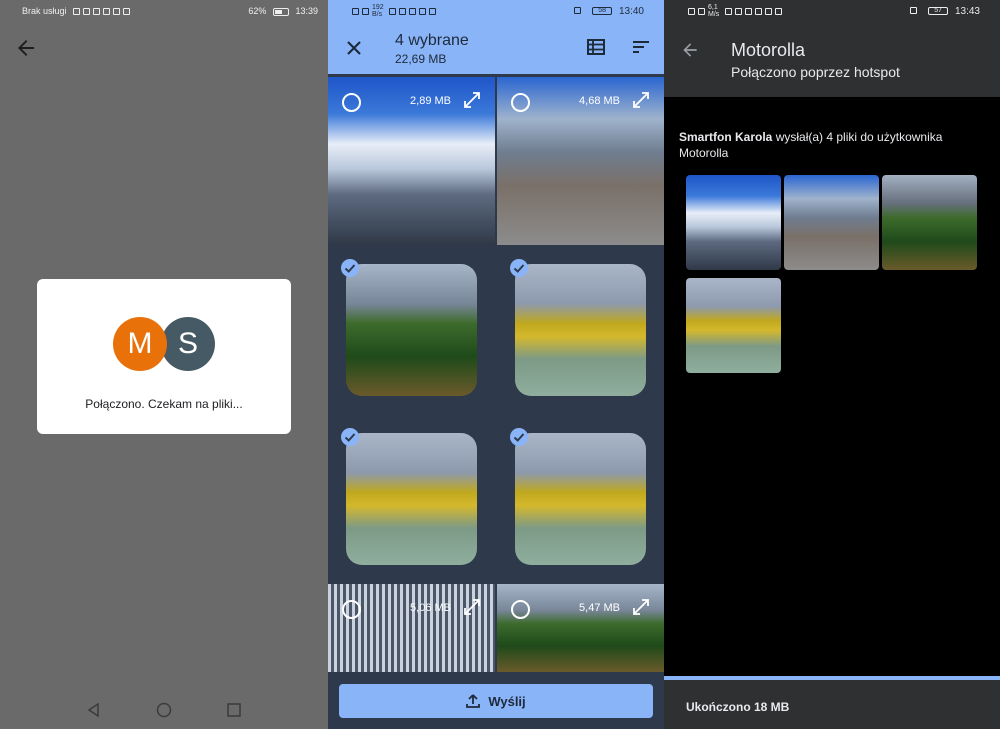 The width and height of the screenshot is (1000, 729). I want to click on file-size: 5,06 MB, so click(430, 608).